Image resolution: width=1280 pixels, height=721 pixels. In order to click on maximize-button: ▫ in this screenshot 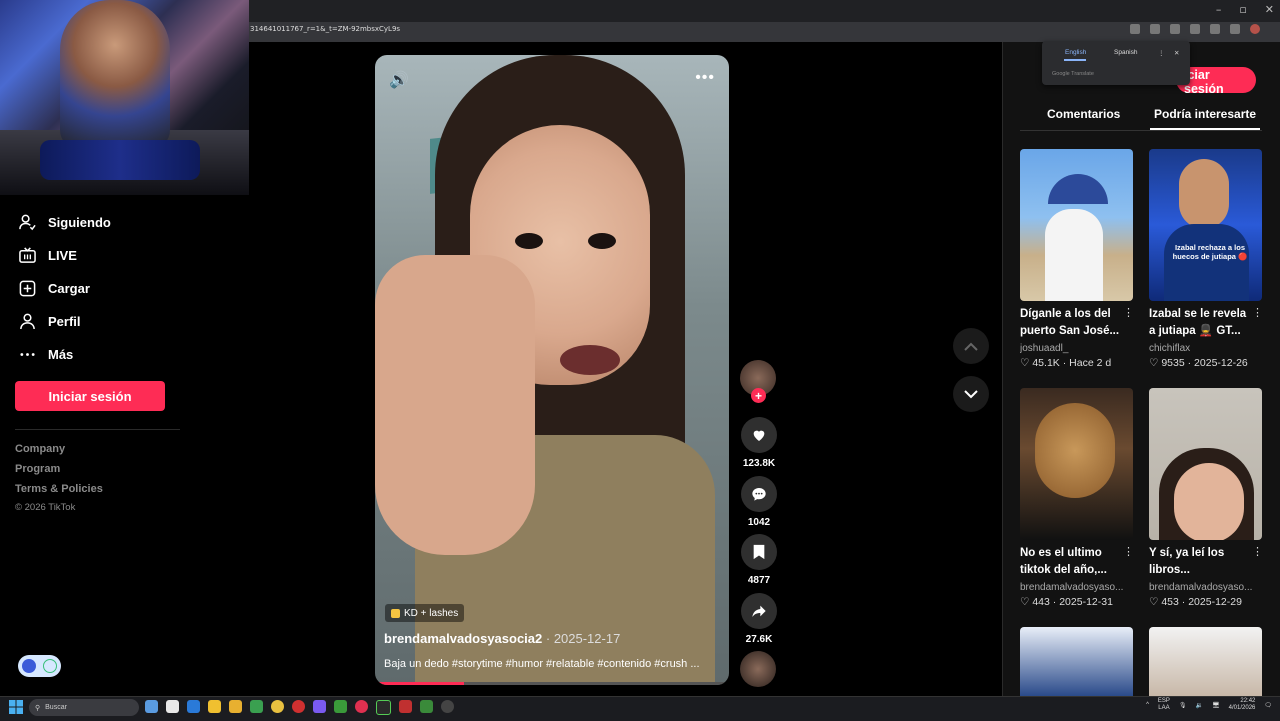, I will do `click(1242, 9)`.